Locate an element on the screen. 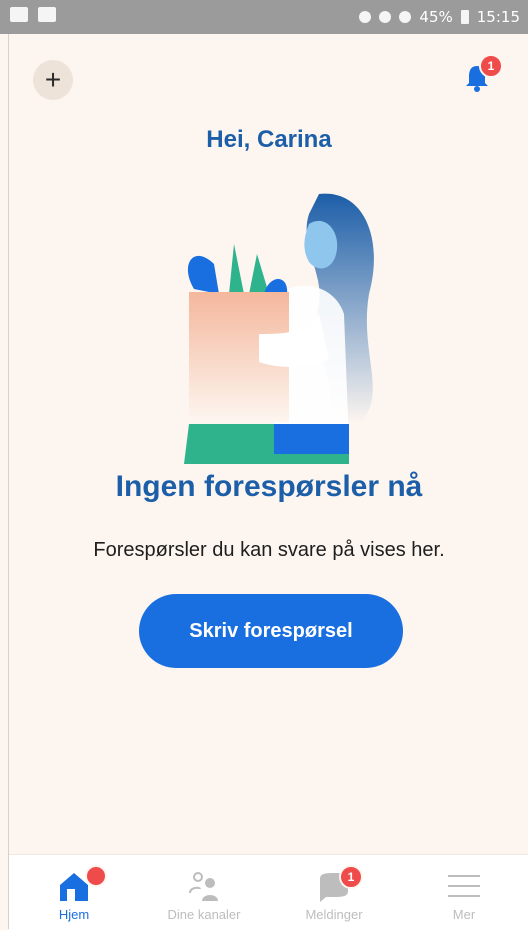 The image size is (528, 930). tab-more: Mer is located at coordinates (463, 892).